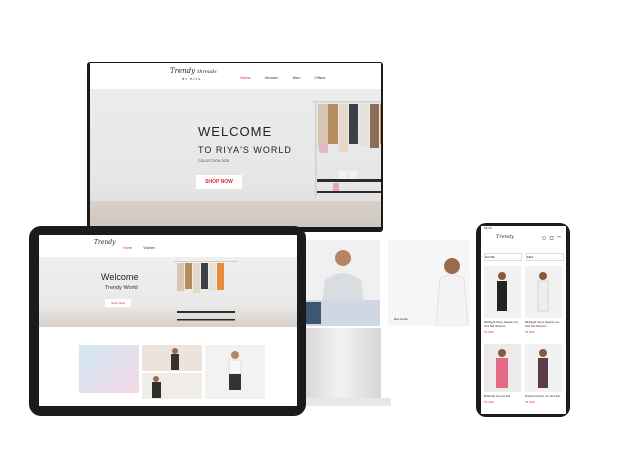  Describe the element at coordinates (214, 161) in the screenshot. I see `hero-collection-text: COLLECTION 2025` at that location.